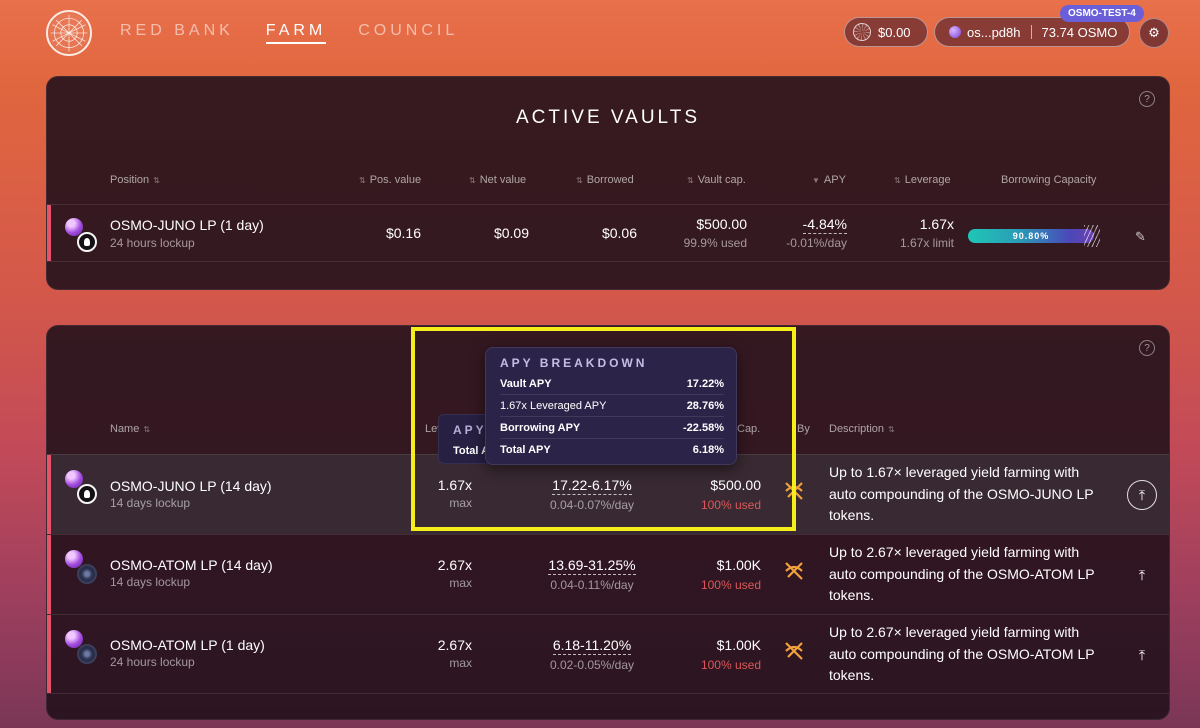 Image resolution: width=1200 pixels, height=728 pixels. I want to click on header-borrowing-capacity: Borrowing Capacity, so click(1049, 180).